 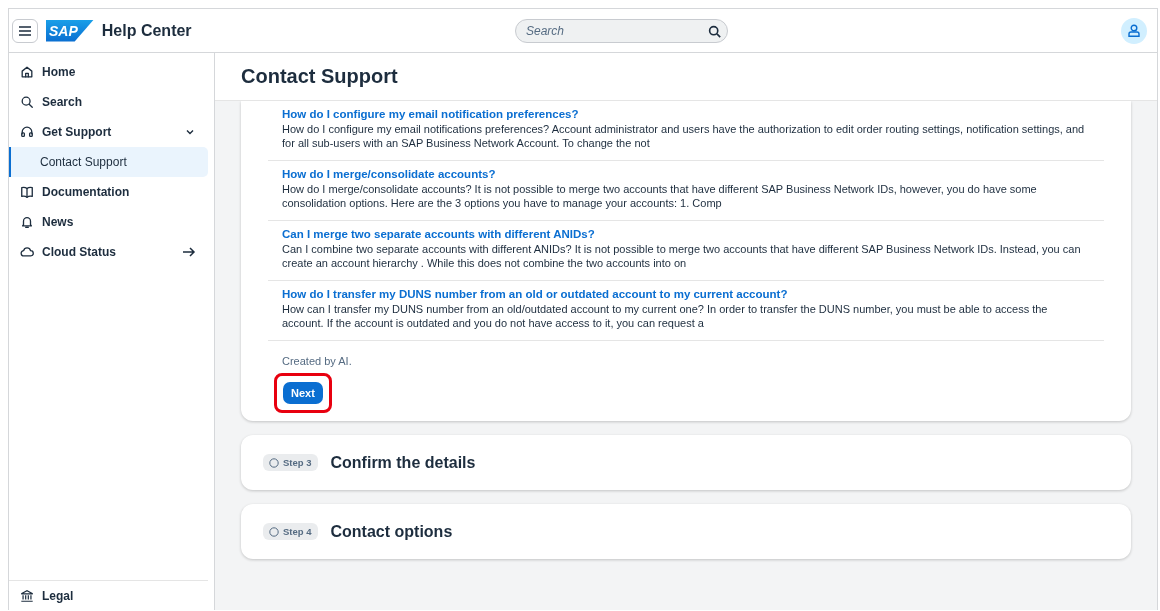 What do you see at coordinates (27, 192) in the screenshot?
I see `book-icon` at bounding box center [27, 192].